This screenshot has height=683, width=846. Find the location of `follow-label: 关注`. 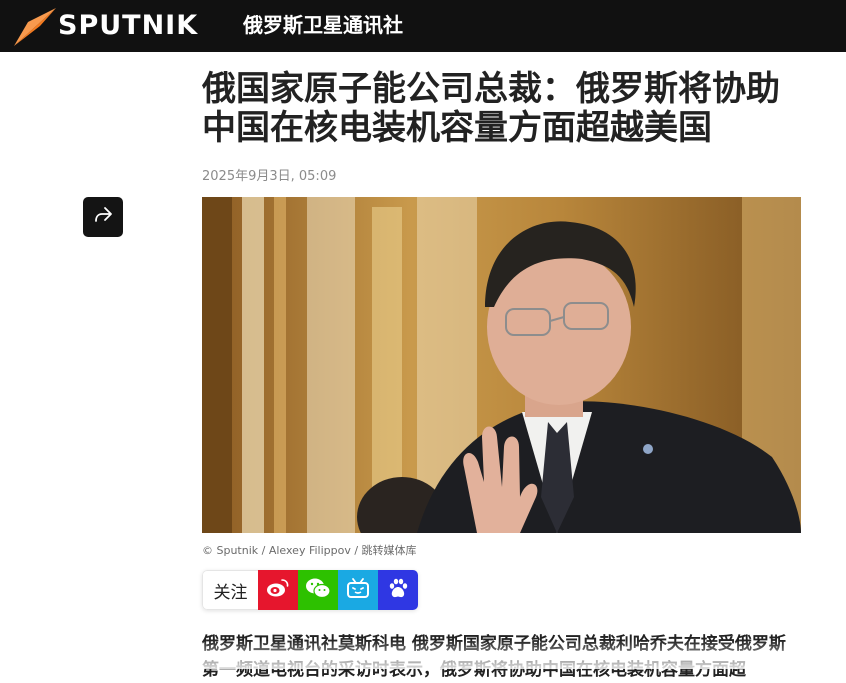

follow-label: 关注 is located at coordinates (230, 590).